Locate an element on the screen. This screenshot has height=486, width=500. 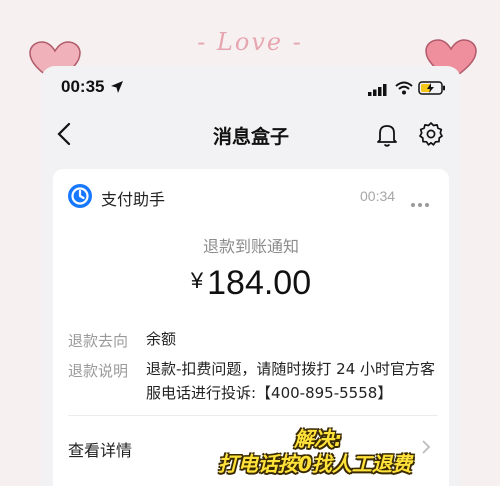
field-label: 退款去向 is located at coordinates (98, 341).